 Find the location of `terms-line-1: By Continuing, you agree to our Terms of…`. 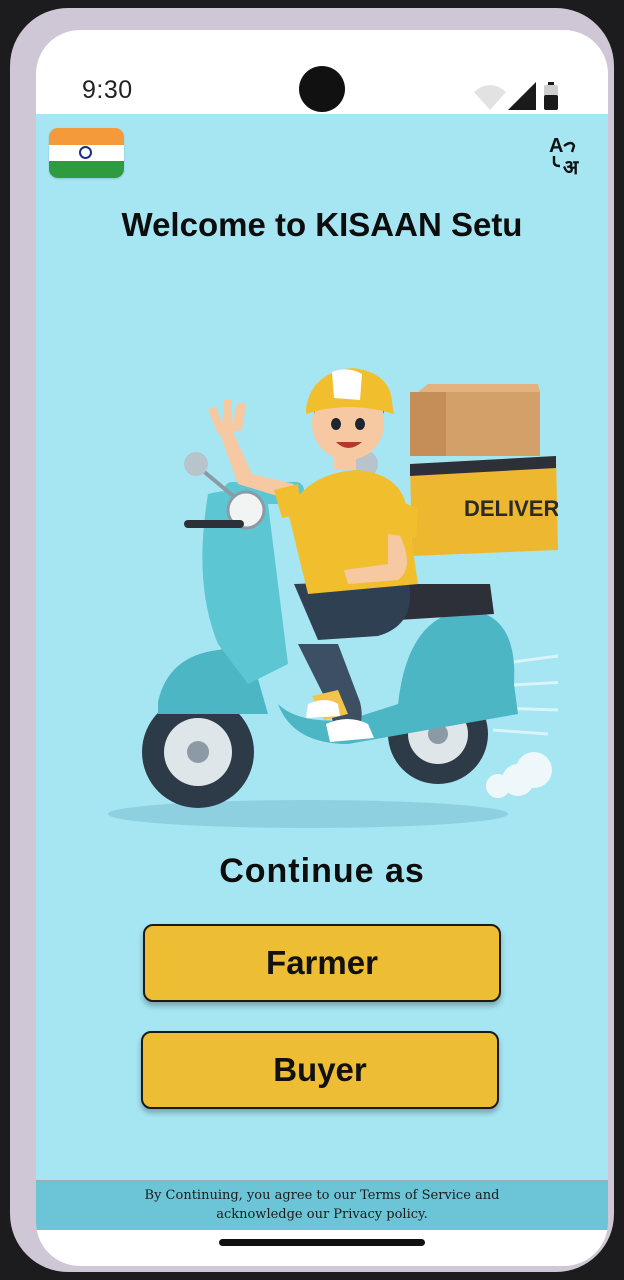

terms-line-1: By Continuing, you agree to our Terms of… is located at coordinates (322, 1195).